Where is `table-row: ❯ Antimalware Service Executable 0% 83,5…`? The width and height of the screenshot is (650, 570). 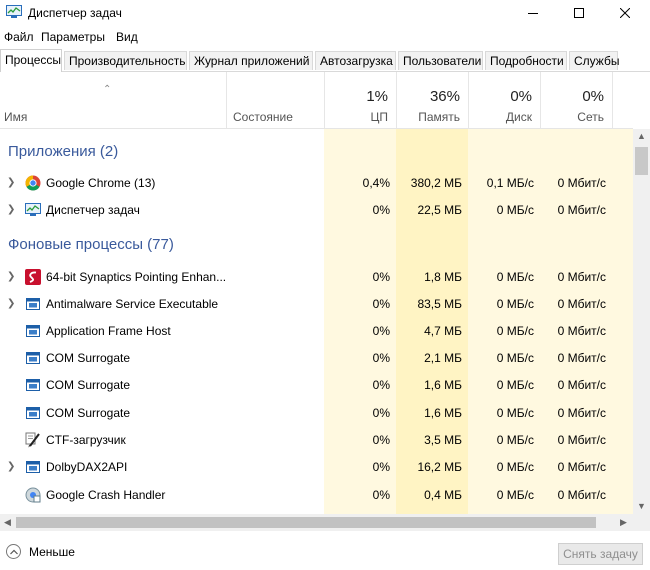 table-row: ❯ Antimalware Service Executable 0% 83,5… is located at coordinates (316, 303).